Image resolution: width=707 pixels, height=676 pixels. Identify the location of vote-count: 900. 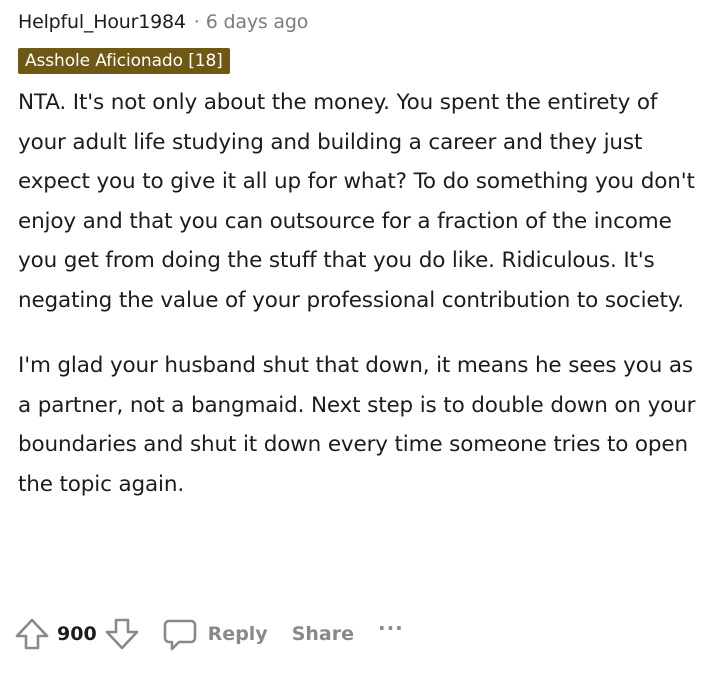
(77, 634).